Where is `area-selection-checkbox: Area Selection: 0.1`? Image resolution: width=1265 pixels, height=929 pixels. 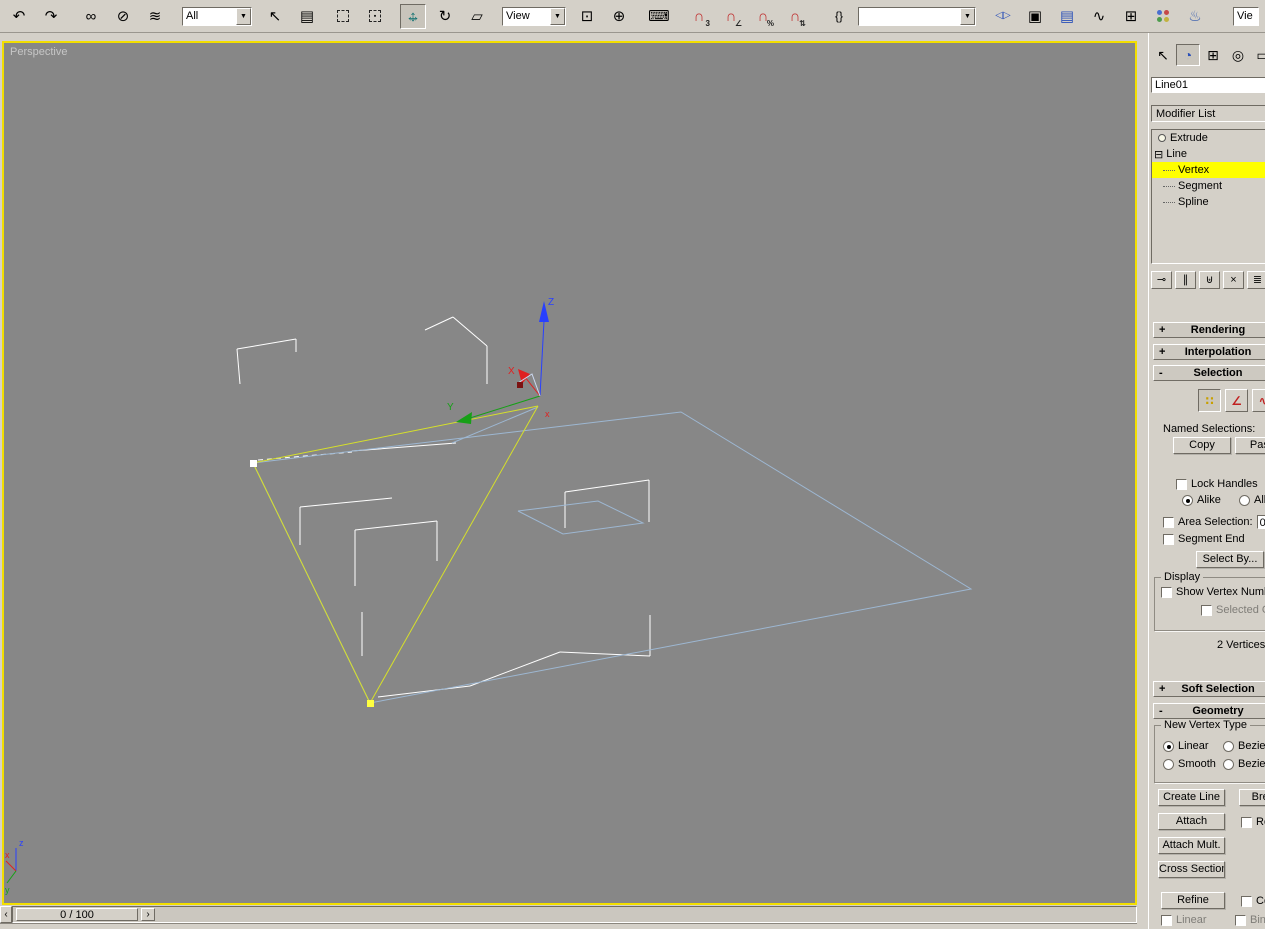 area-selection-checkbox: Area Selection: 0.1 is located at coordinates (1214, 522).